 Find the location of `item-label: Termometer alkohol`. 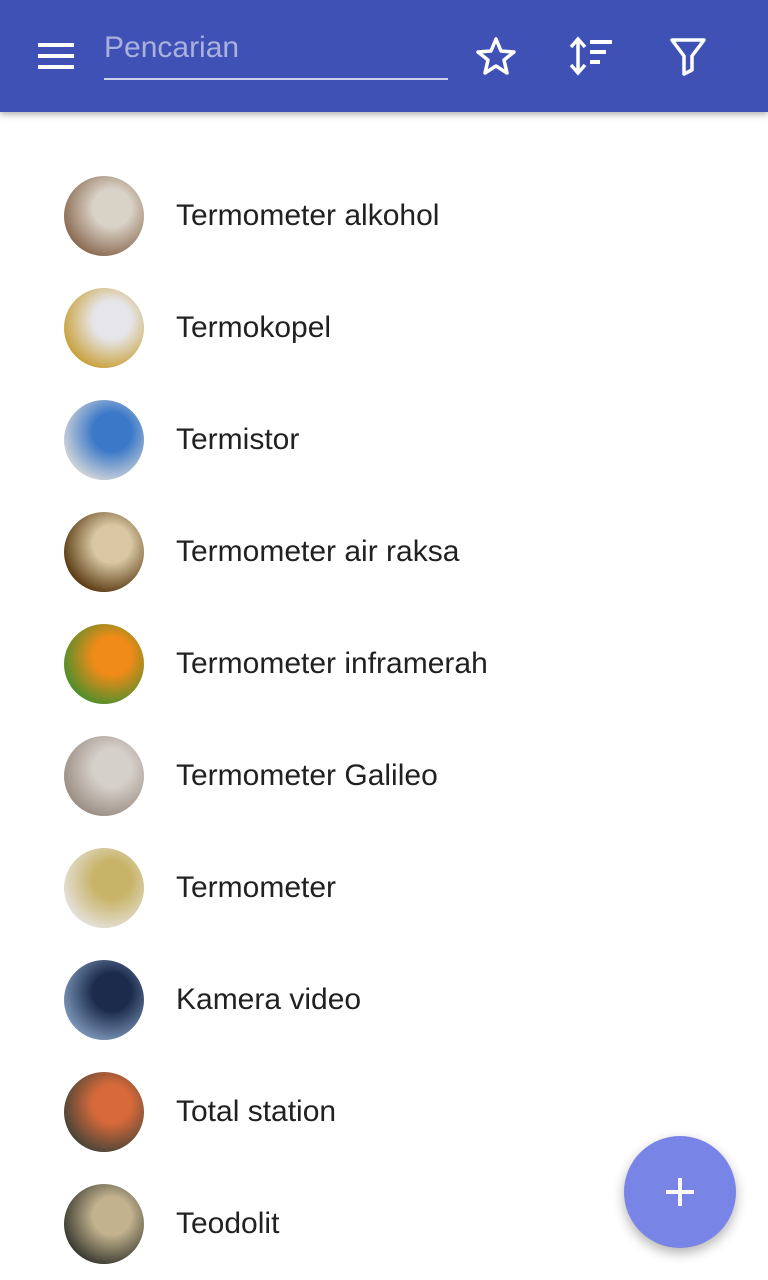

item-label: Termometer alkohol is located at coordinates (308, 215).